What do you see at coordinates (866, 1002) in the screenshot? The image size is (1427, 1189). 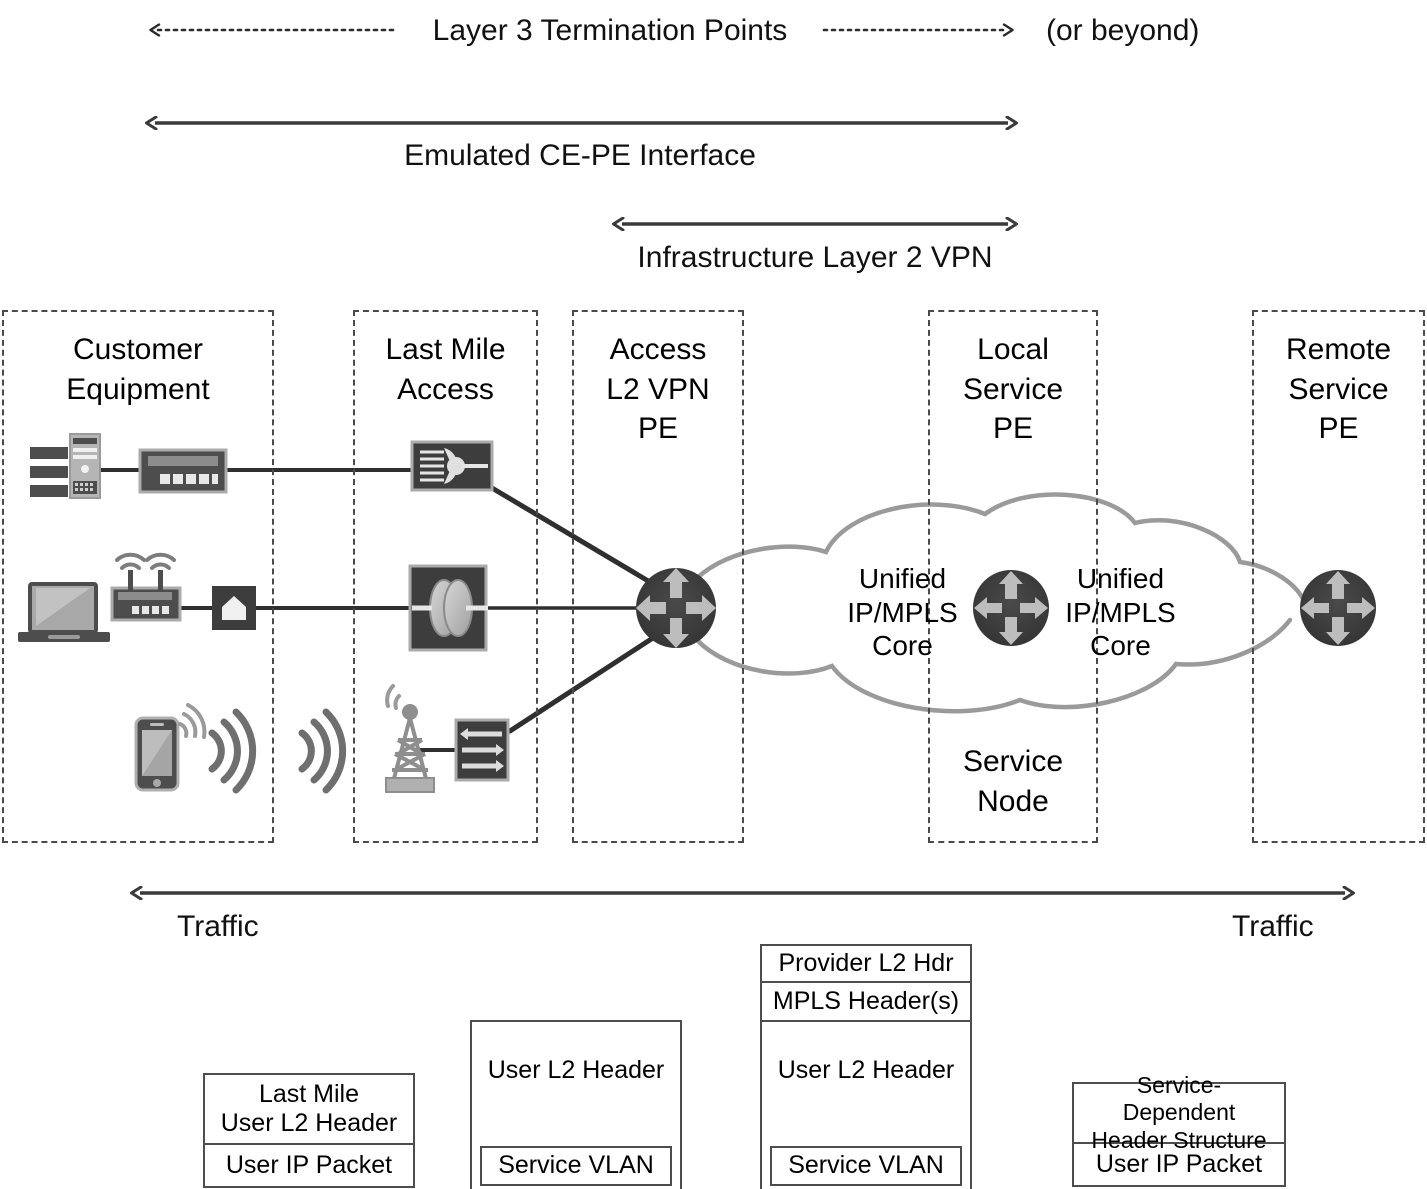 I see `packet-row: MPLS Header(s)` at bounding box center [866, 1002].